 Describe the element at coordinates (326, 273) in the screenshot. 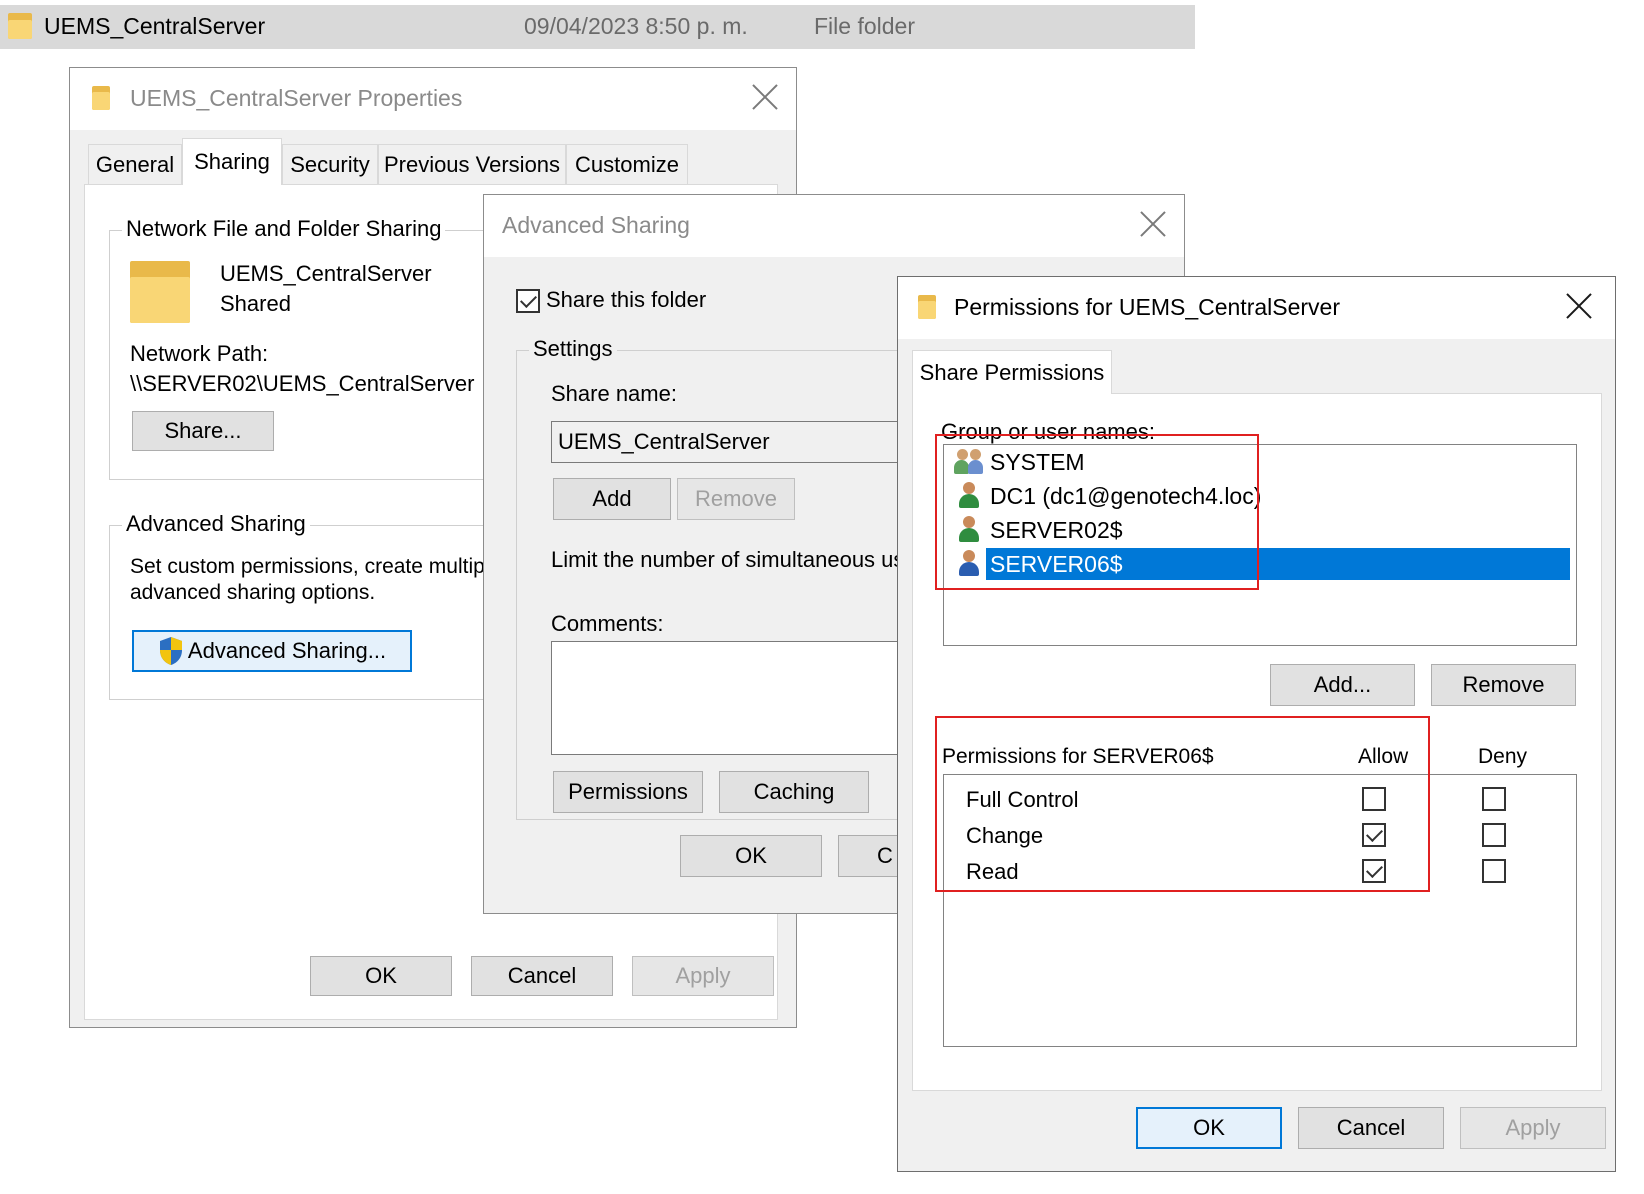

I see `shared-folder-name: UEMS_CentralServer` at that location.